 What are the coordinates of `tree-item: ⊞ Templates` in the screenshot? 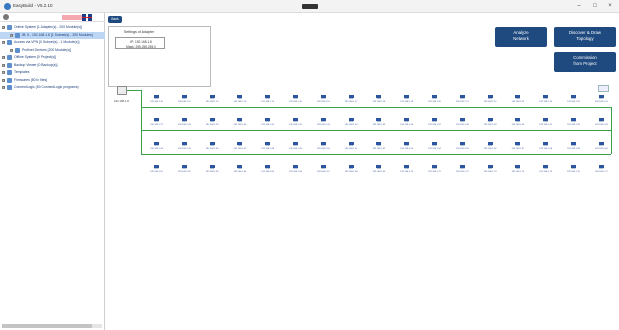 It's located at (52, 73).